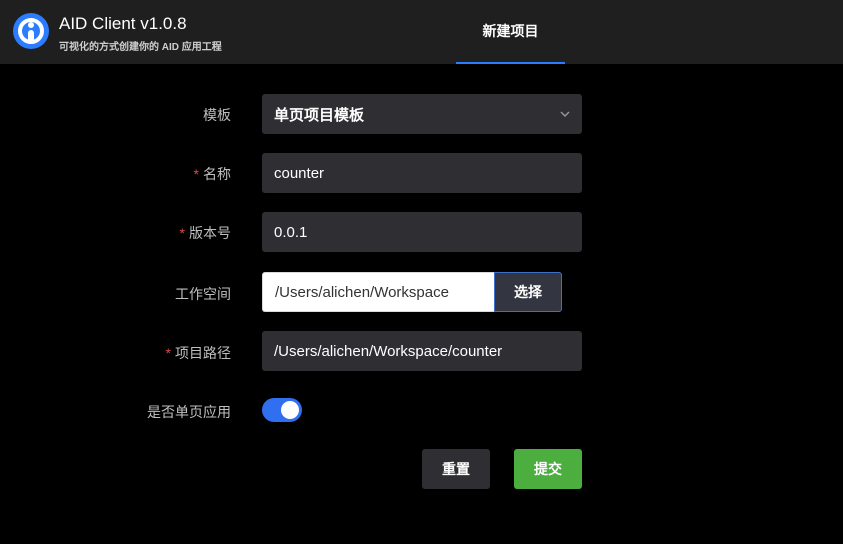 Image resolution: width=843 pixels, height=544 pixels. What do you see at coordinates (528, 292) in the screenshot?
I see `choose-workspace-button: 选择` at bounding box center [528, 292].